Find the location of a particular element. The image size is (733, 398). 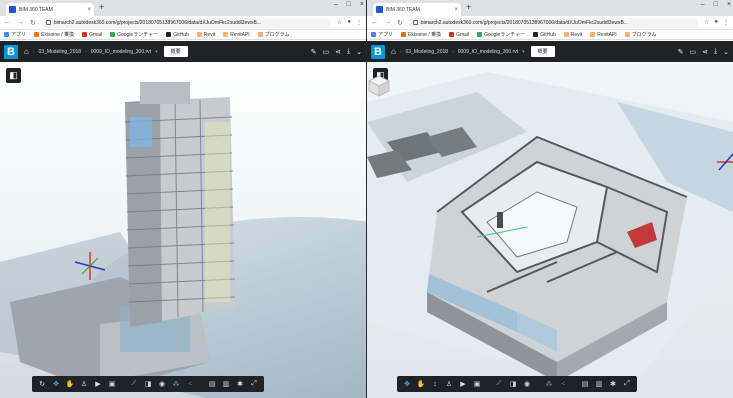

orbit-icon: ✥ is located at coordinates (407, 384).